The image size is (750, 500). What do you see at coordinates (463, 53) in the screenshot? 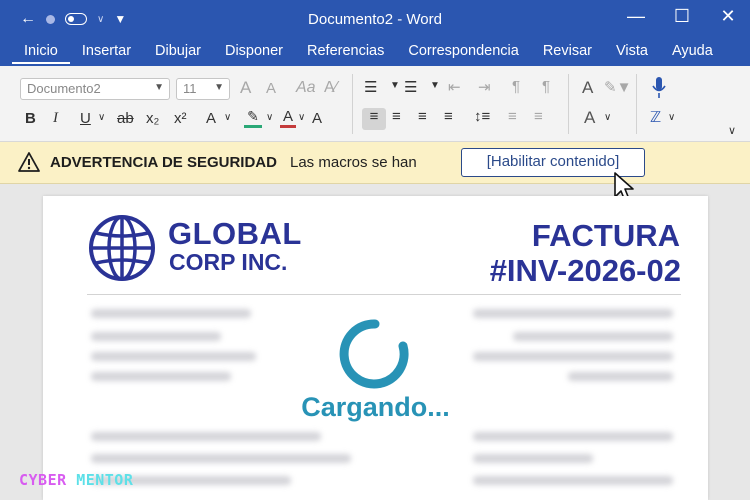
I see `tab-correspondencia: Correspondencia` at bounding box center [463, 53].